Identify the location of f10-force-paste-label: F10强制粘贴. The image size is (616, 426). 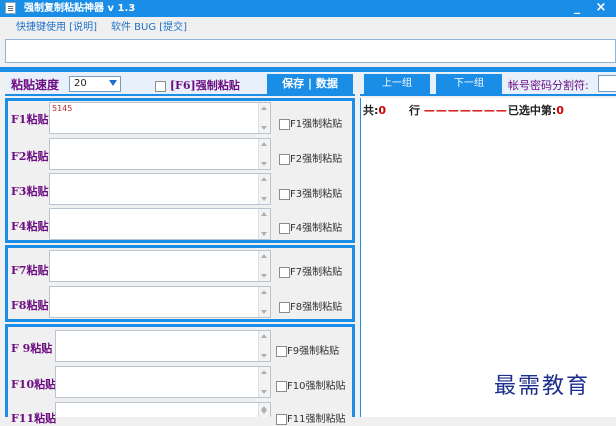
(316, 386).